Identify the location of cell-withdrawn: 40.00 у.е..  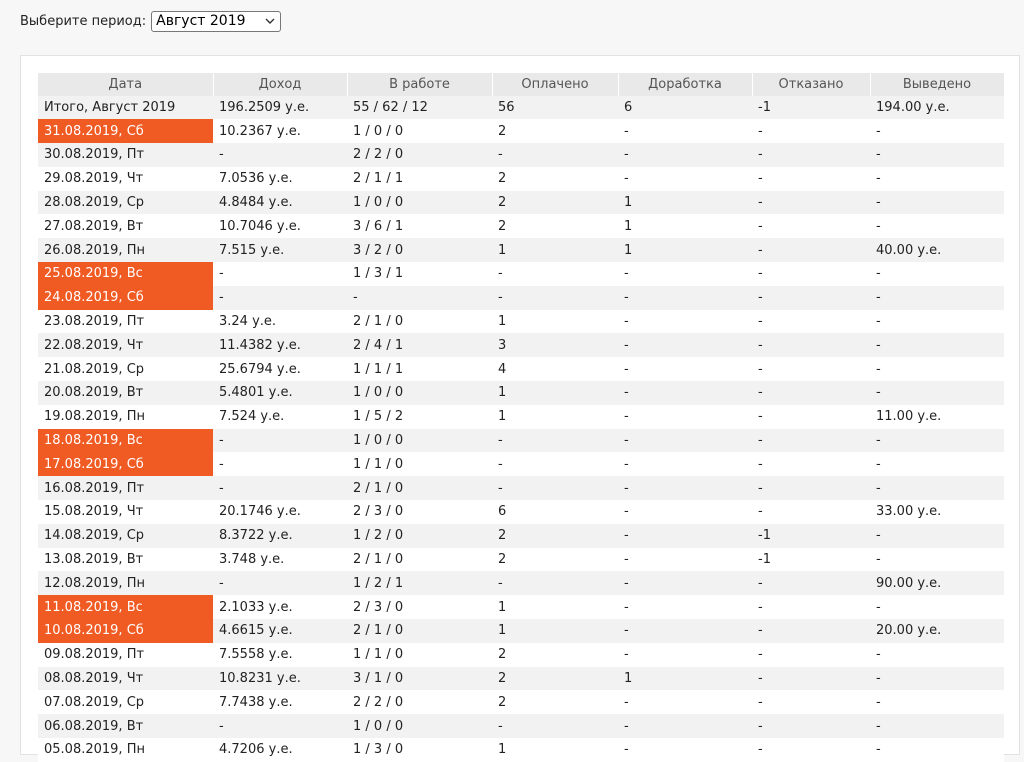
(937, 250).